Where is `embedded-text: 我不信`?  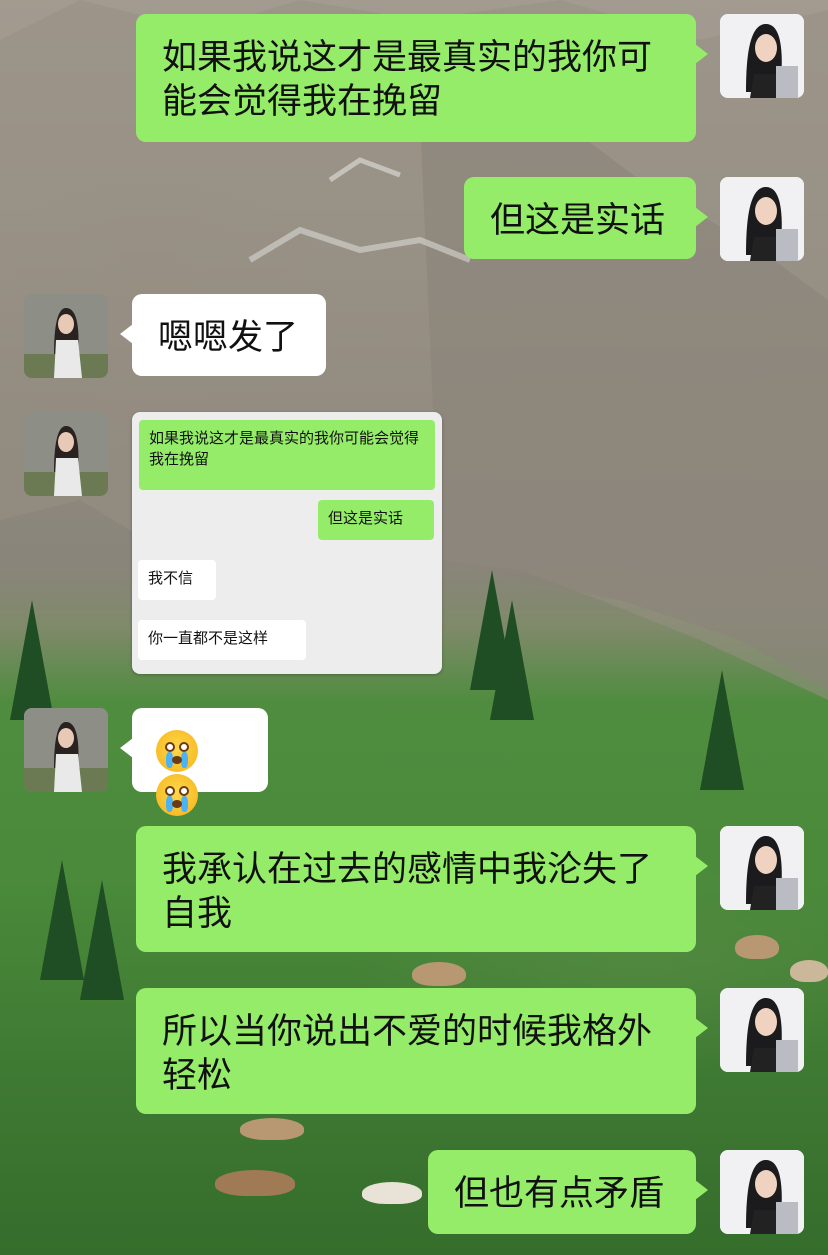 embedded-text: 我不信 is located at coordinates (171, 578).